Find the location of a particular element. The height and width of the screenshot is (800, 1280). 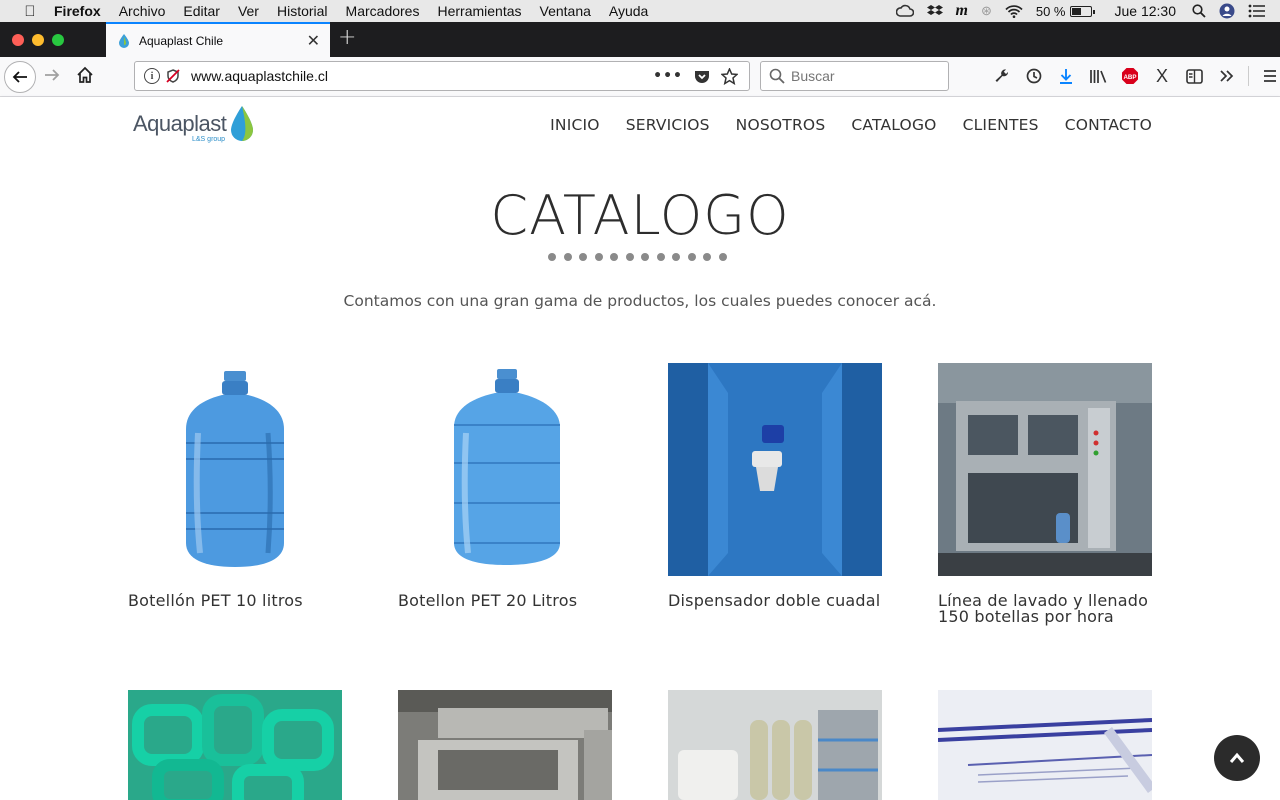

menu-historial: Historial is located at coordinates (302, 11).